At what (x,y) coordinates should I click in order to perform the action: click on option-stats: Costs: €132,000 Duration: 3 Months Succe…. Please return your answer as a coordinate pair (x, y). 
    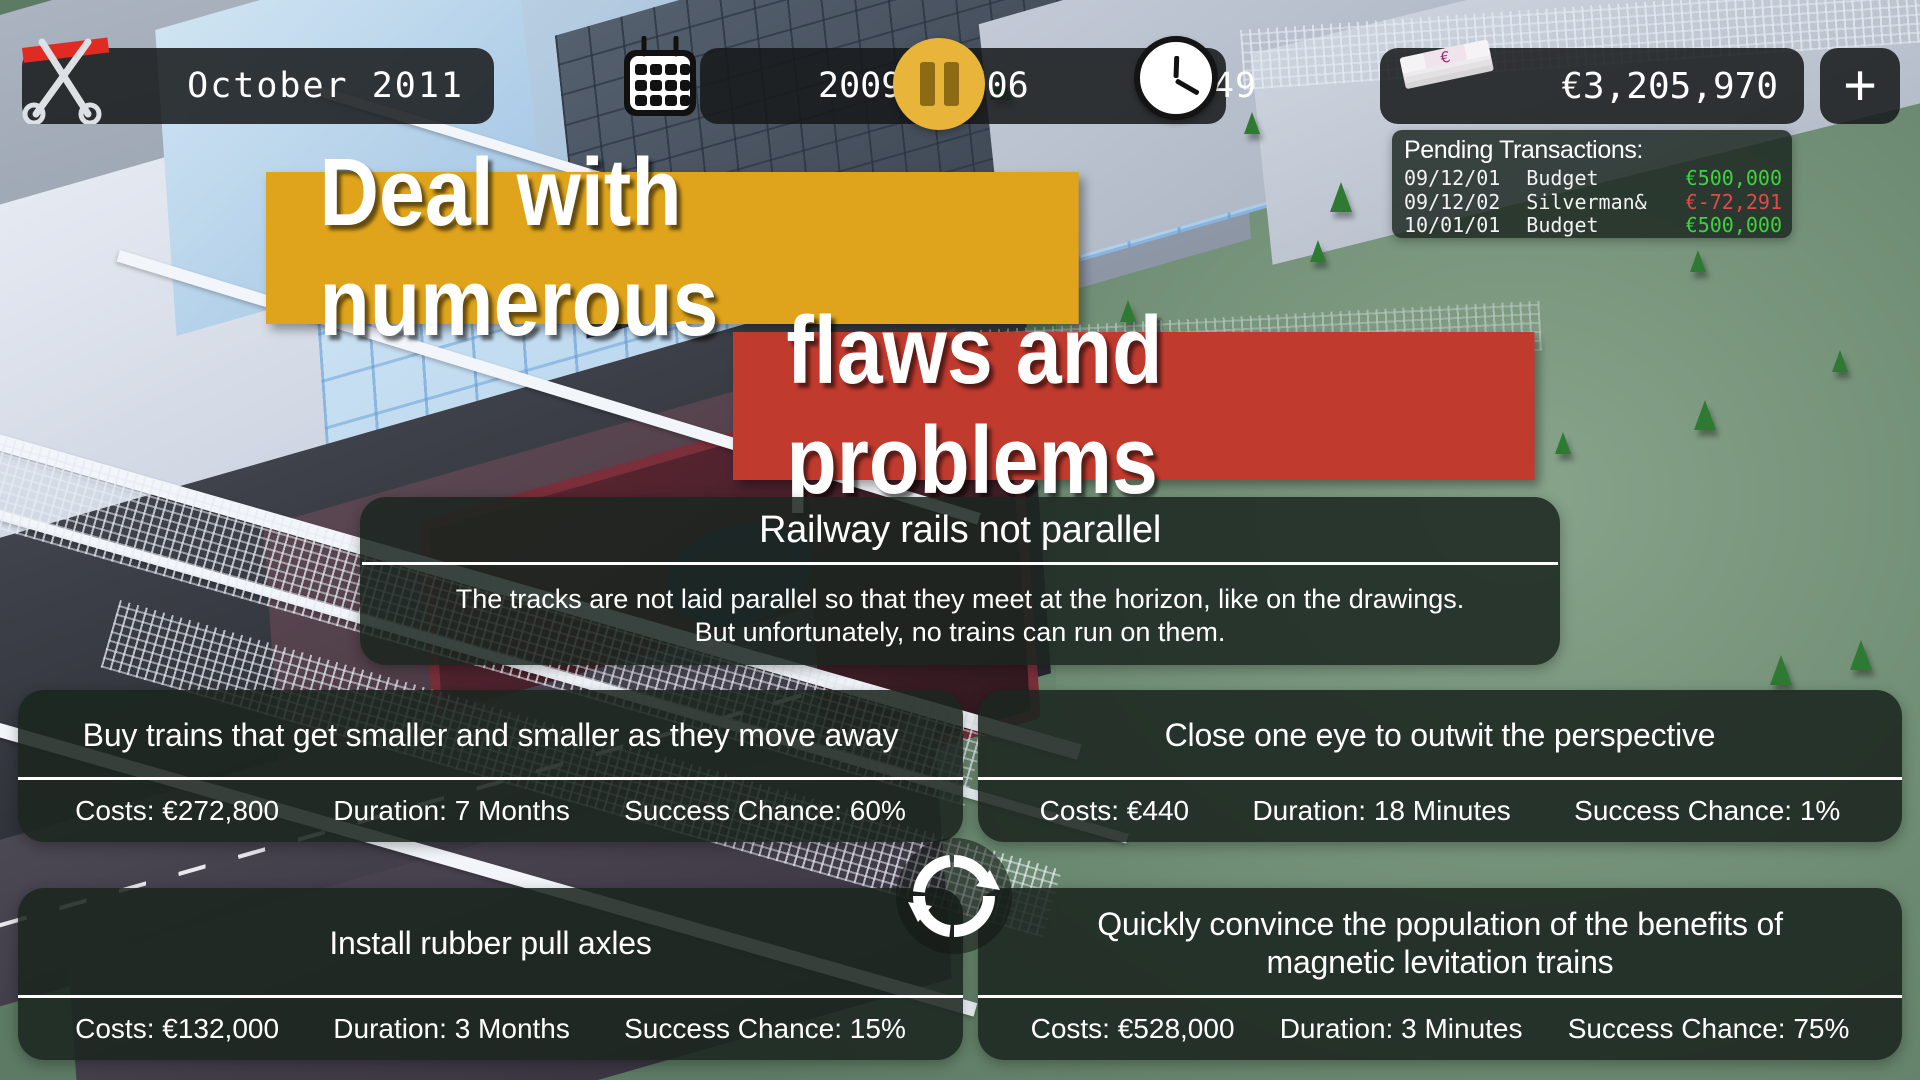
    Looking at the image, I should click on (490, 1029).